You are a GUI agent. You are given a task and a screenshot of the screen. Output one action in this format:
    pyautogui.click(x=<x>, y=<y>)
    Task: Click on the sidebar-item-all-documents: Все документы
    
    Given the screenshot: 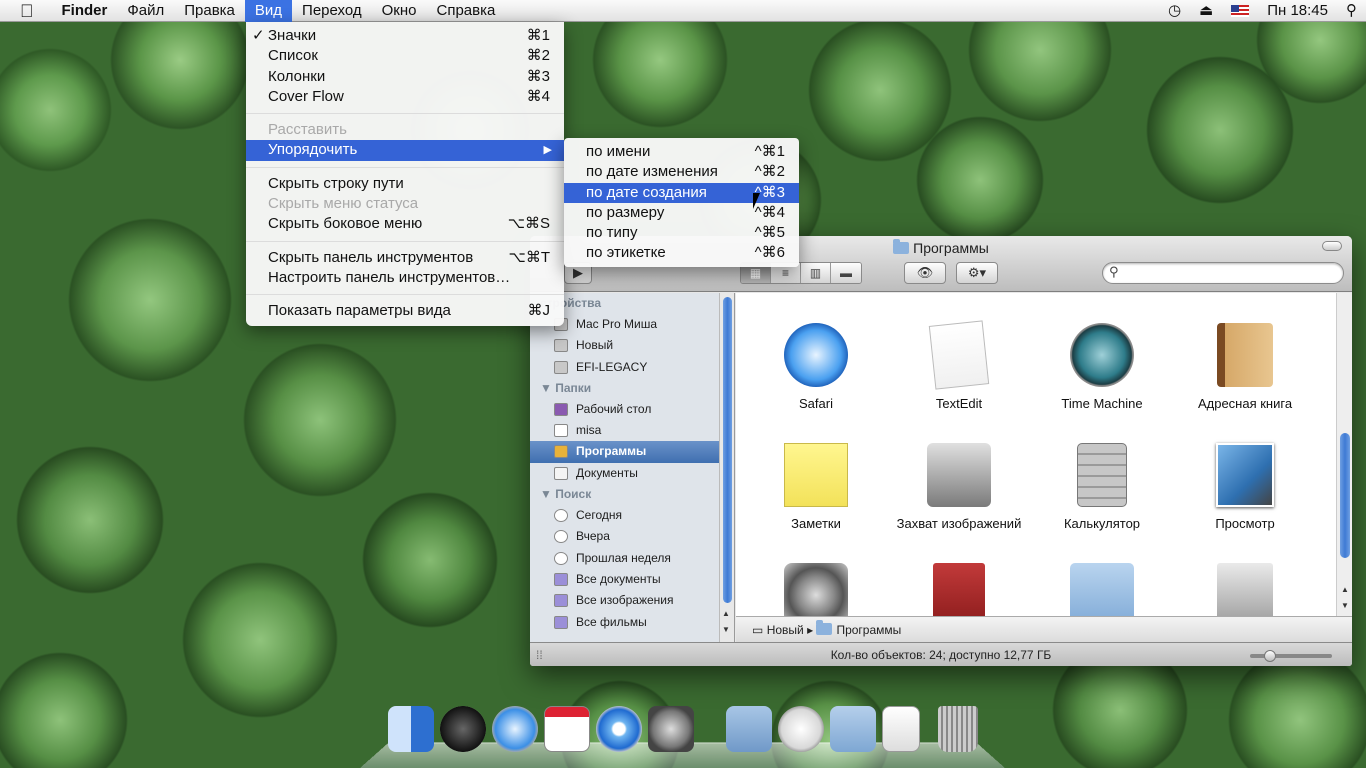 What is the action you would take?
    pyautogui.click(x=632, y=579)
    